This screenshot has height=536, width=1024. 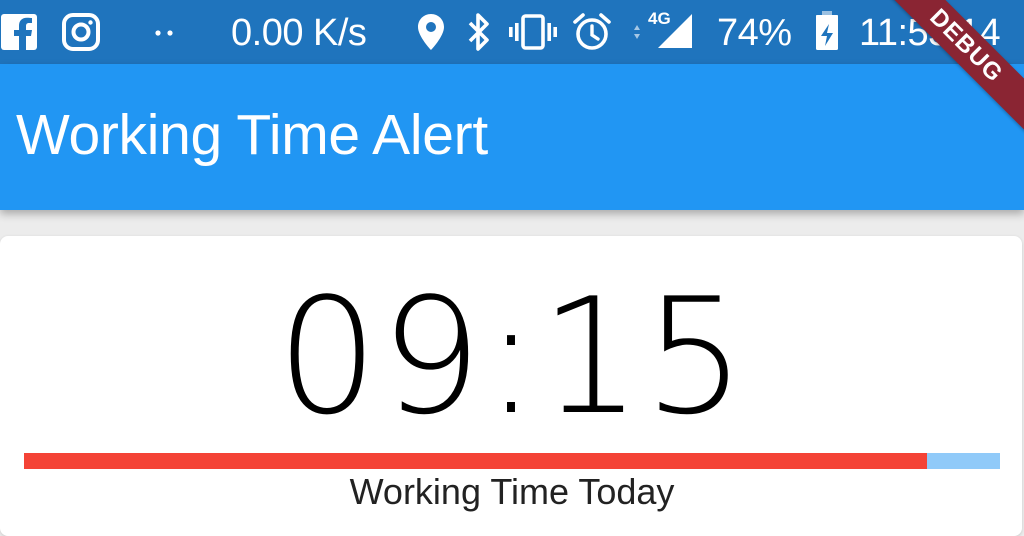 What do you see at coordinates (479, 32) in the screenshot?
I see `bluetooth-icon` at bounding box center [479, 32].